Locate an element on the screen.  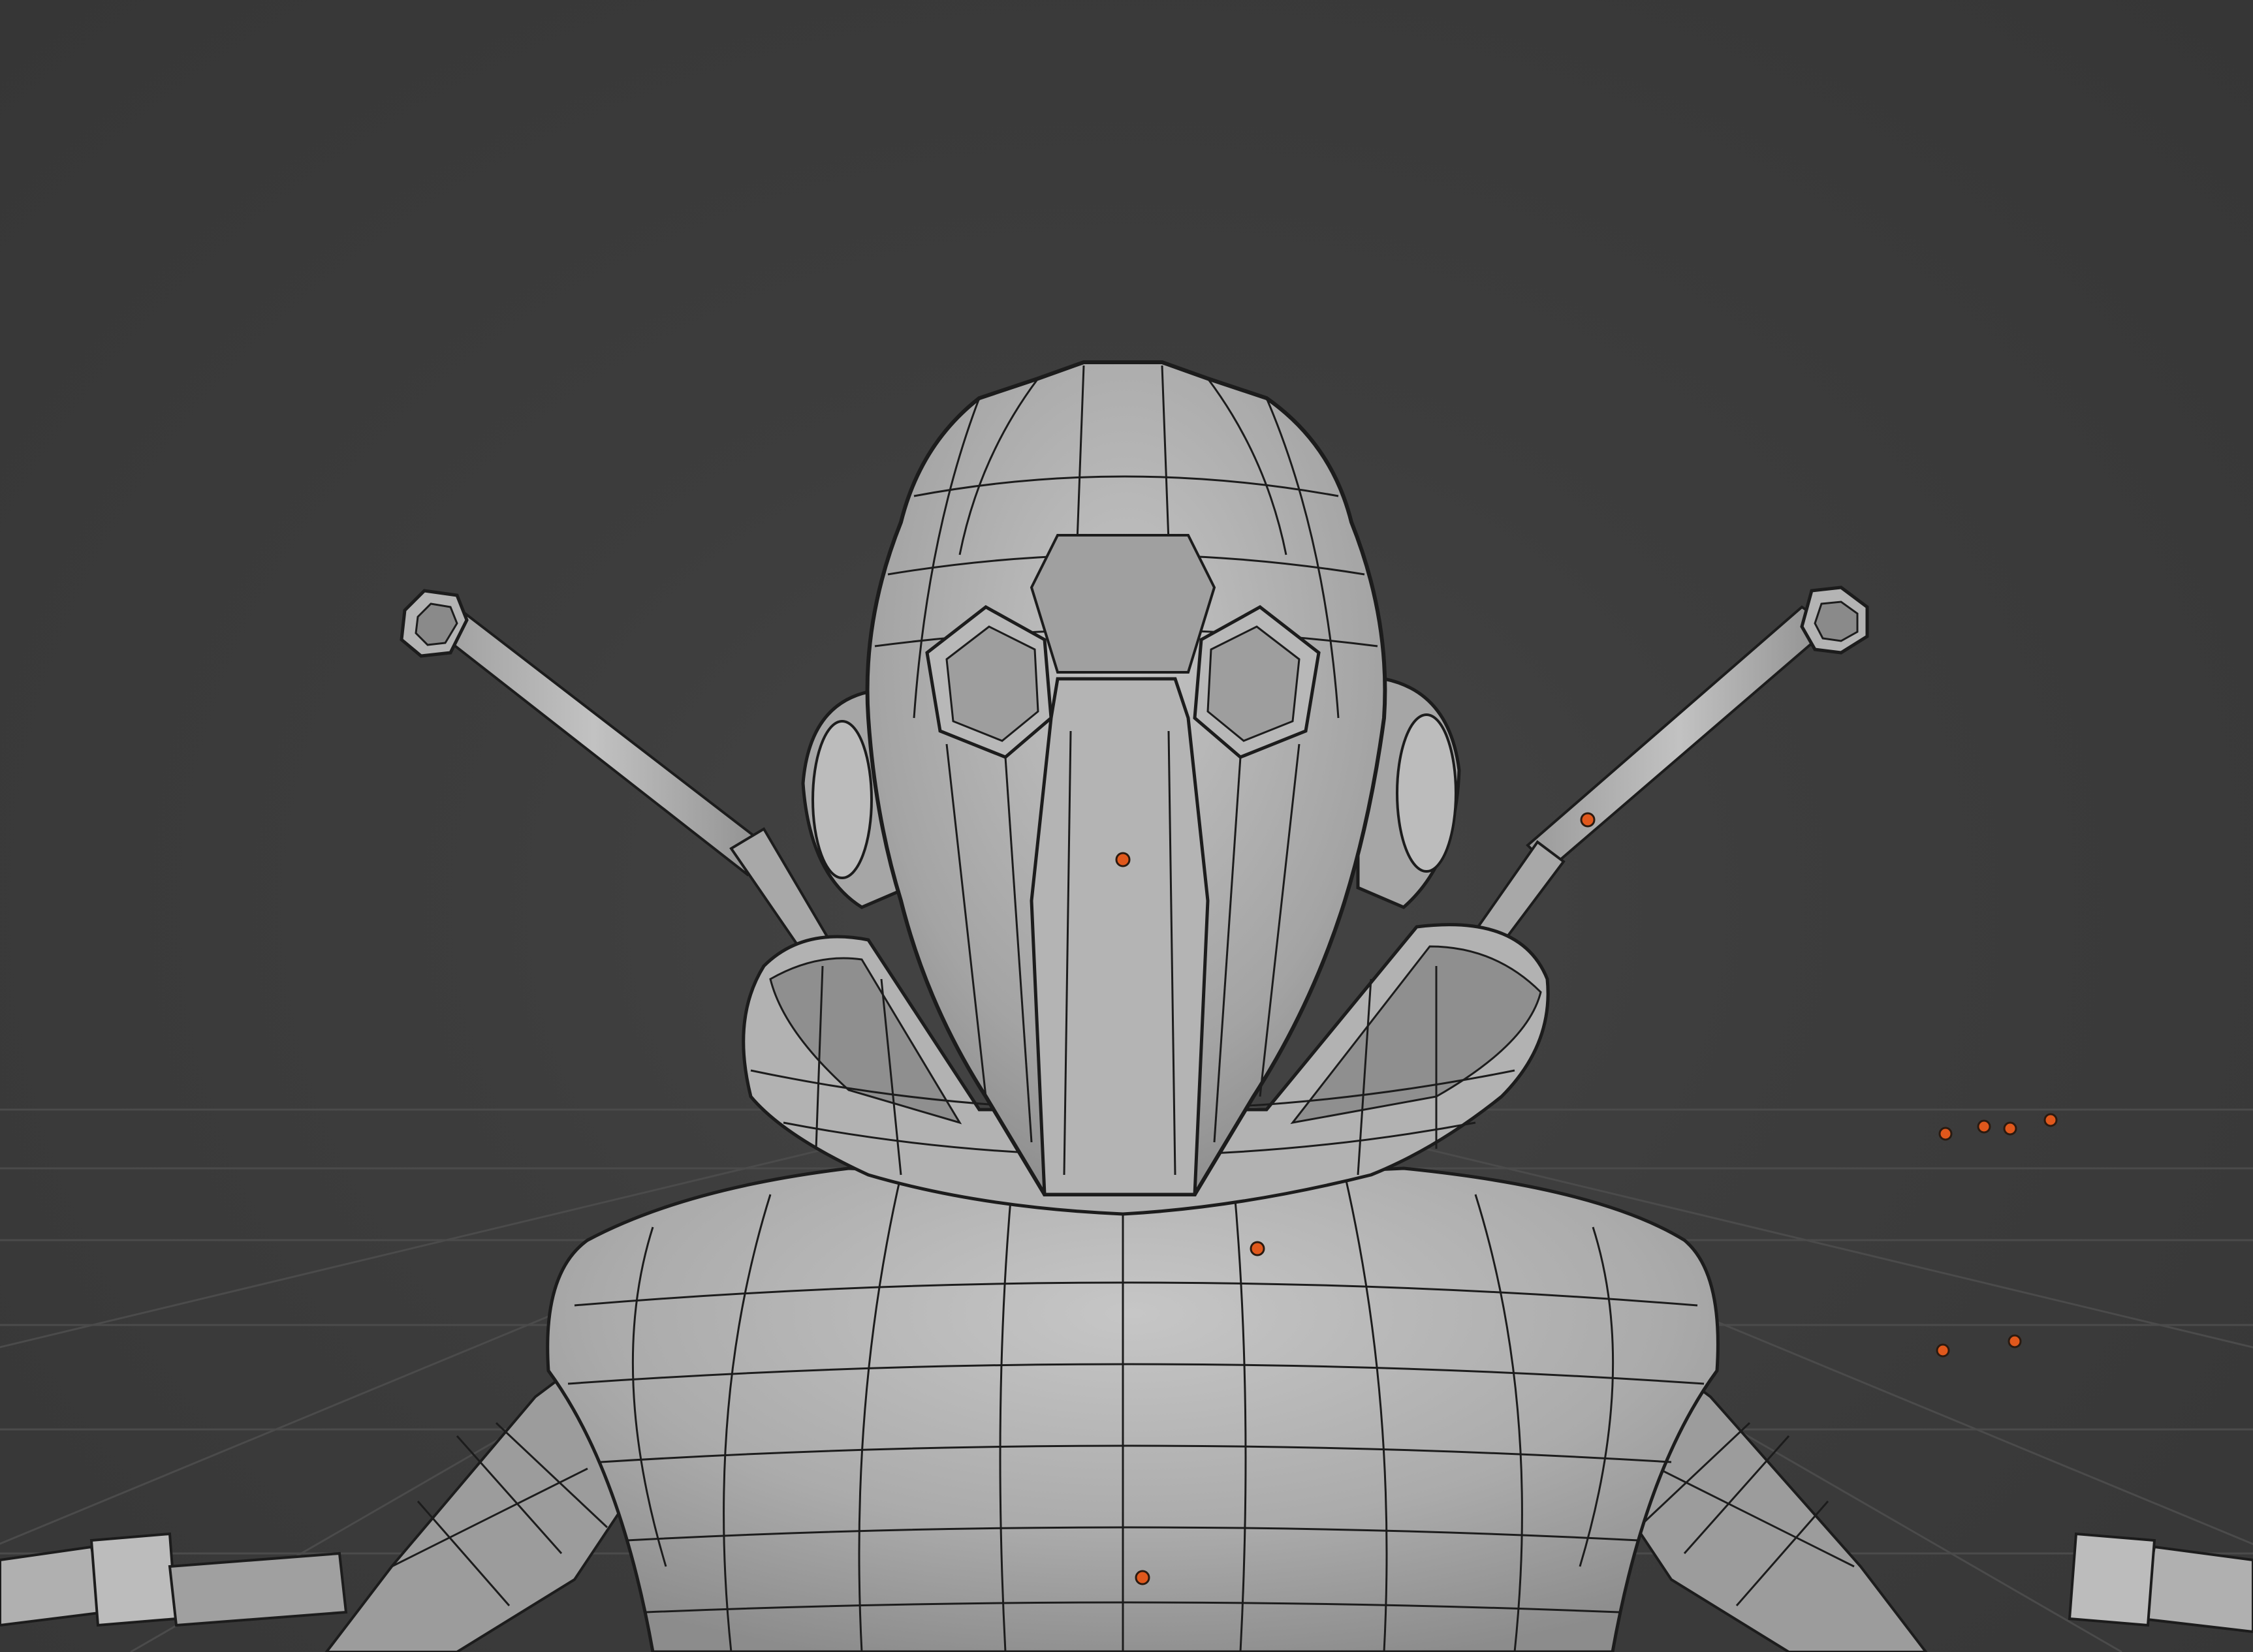
back-antenna-right is located at coordinates (1668, 770).